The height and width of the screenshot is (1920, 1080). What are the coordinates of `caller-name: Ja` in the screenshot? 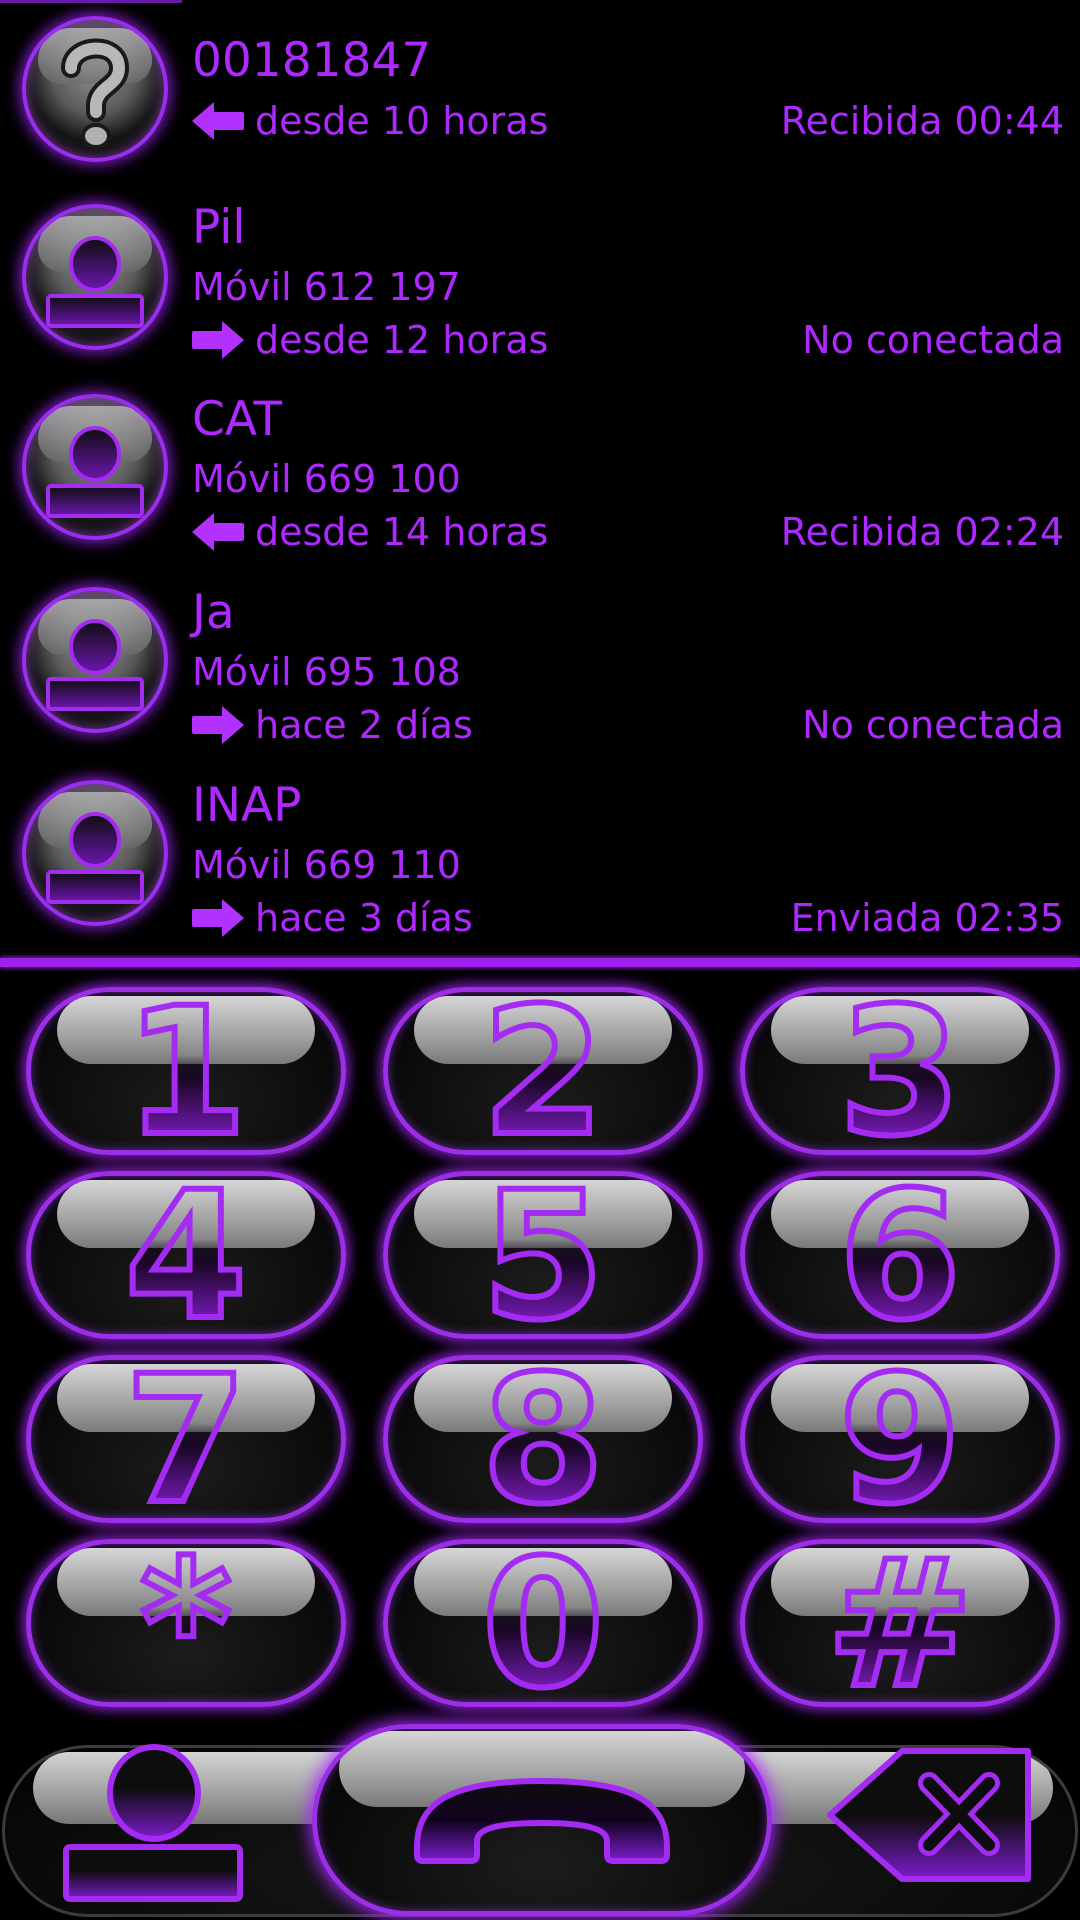 It's located at (213, 612).